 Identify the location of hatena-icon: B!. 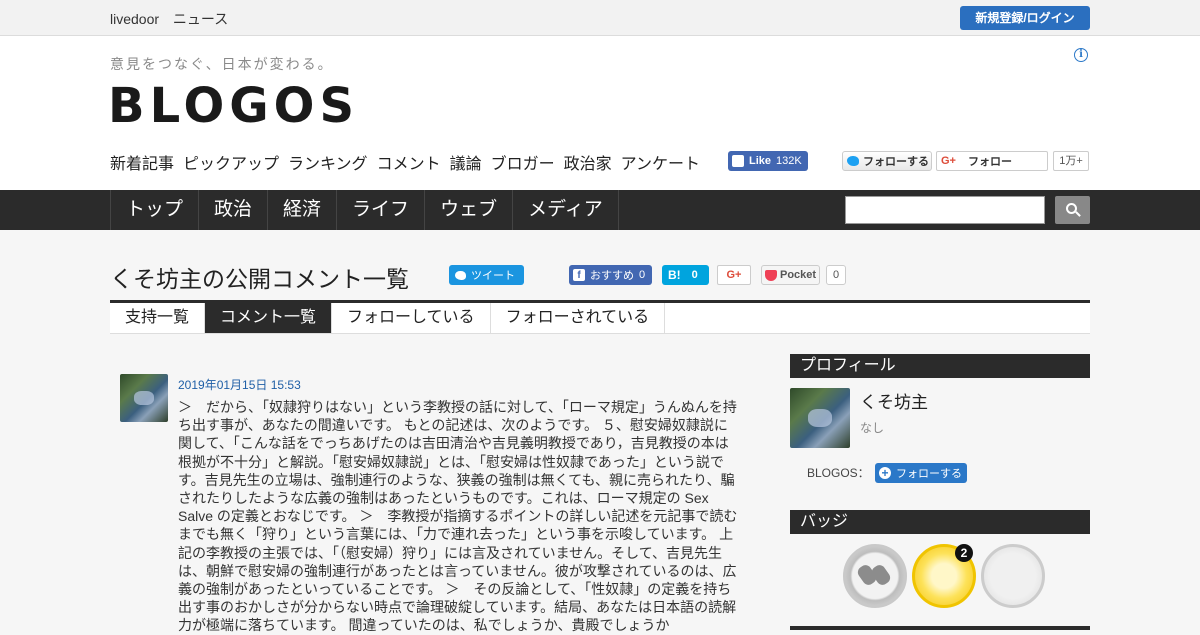
(674, 275).